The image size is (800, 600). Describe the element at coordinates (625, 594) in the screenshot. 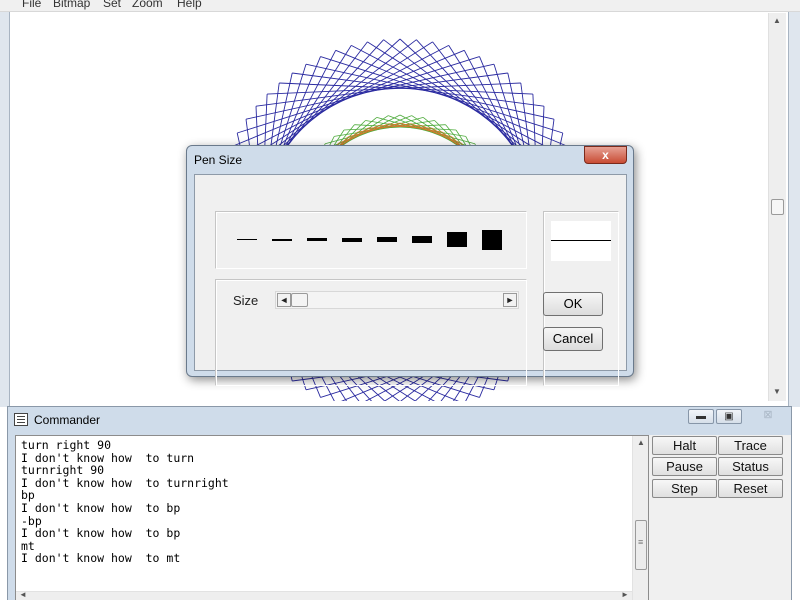

I see `scroll-right-icon: ►` at that location.